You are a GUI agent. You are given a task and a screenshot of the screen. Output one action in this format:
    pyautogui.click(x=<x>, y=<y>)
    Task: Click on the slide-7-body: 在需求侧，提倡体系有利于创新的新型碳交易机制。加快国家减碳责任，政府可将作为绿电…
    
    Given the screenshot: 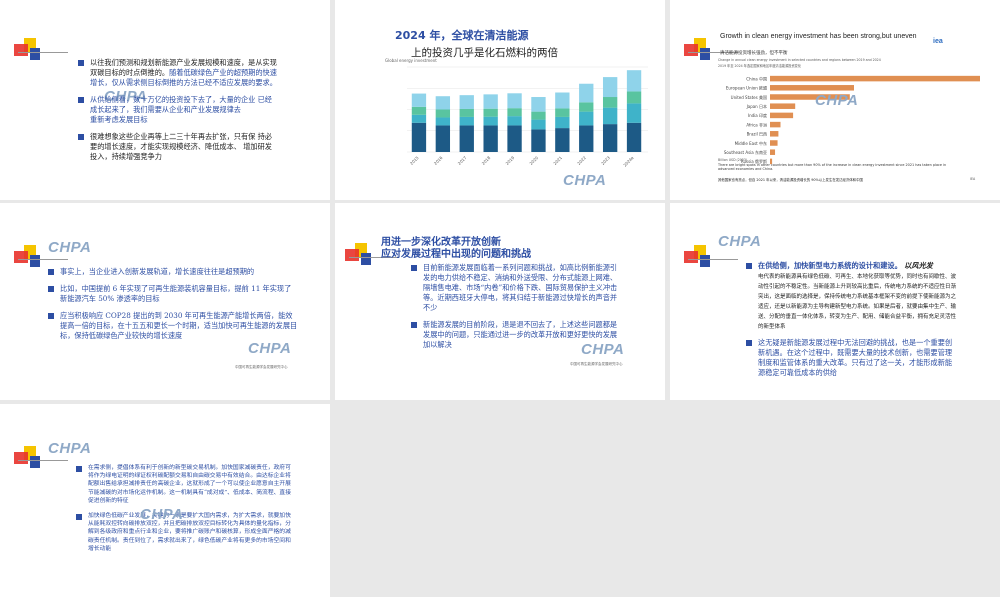 What is the action you would take?
    pyautogui.click(x=186, y=512)
    